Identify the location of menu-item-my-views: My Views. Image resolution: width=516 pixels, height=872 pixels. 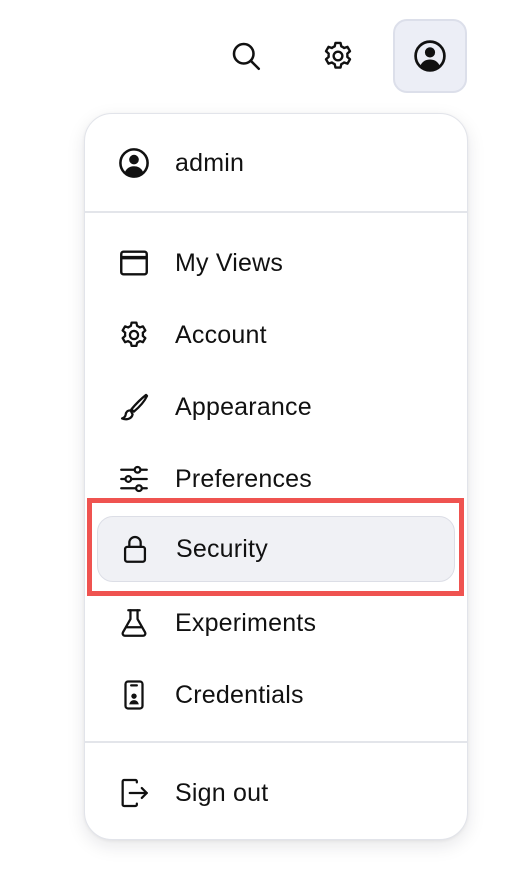
(276, 263).